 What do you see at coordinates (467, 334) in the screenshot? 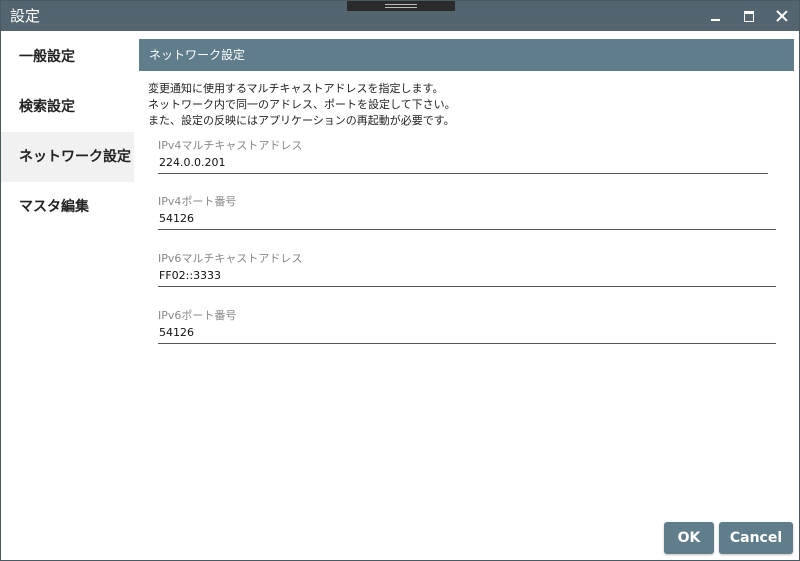
I see `ipv6-port-input` at bounding box center [467, 334].